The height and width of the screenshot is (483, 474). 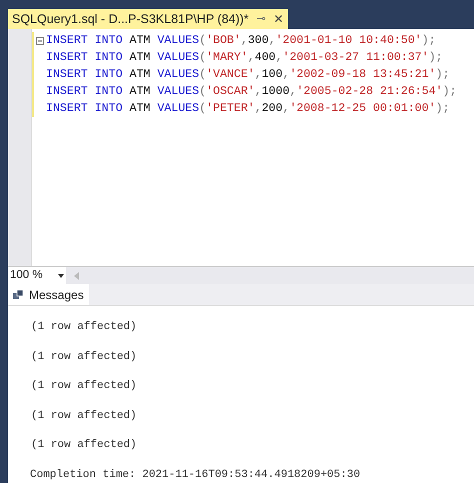 What do you see at coordinates (18, 295) in the screenshot?
I see `messages-icon` at bounding box center [18, 295].